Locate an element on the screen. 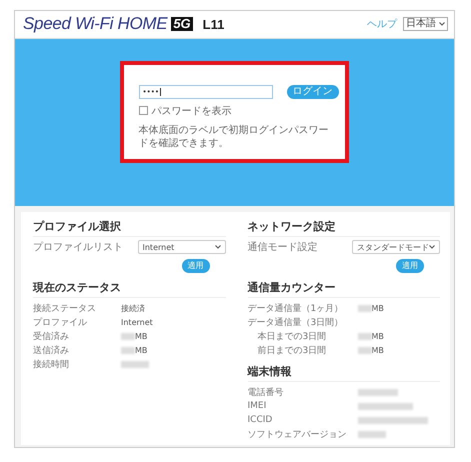 This screenshot has width=471, height=462. select-dropdown: スタンダードモード is located at coordinates (396, 247).